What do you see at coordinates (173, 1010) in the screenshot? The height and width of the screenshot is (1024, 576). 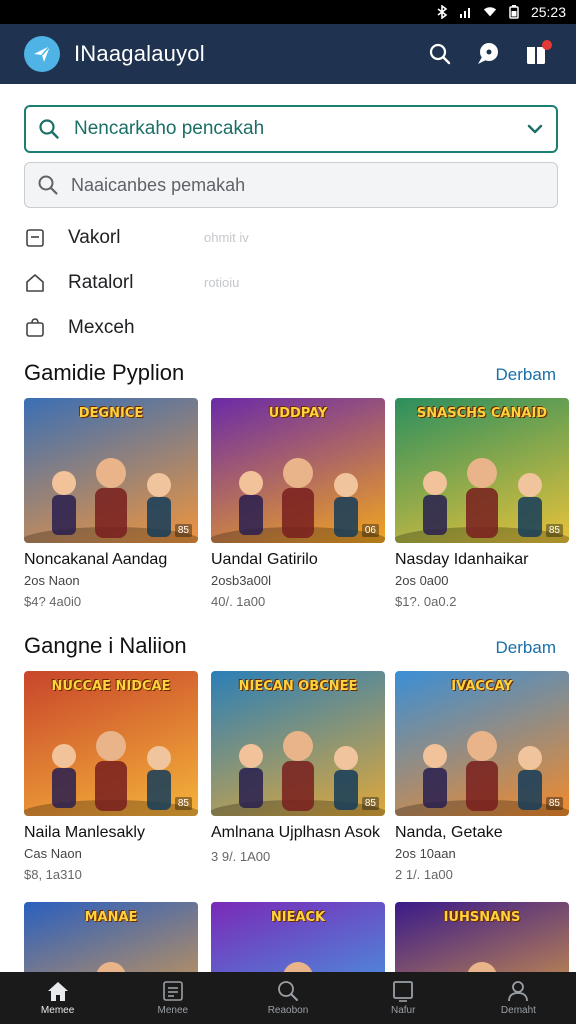 I see `nav-label: Menee` at bounding box center [173, 1010].